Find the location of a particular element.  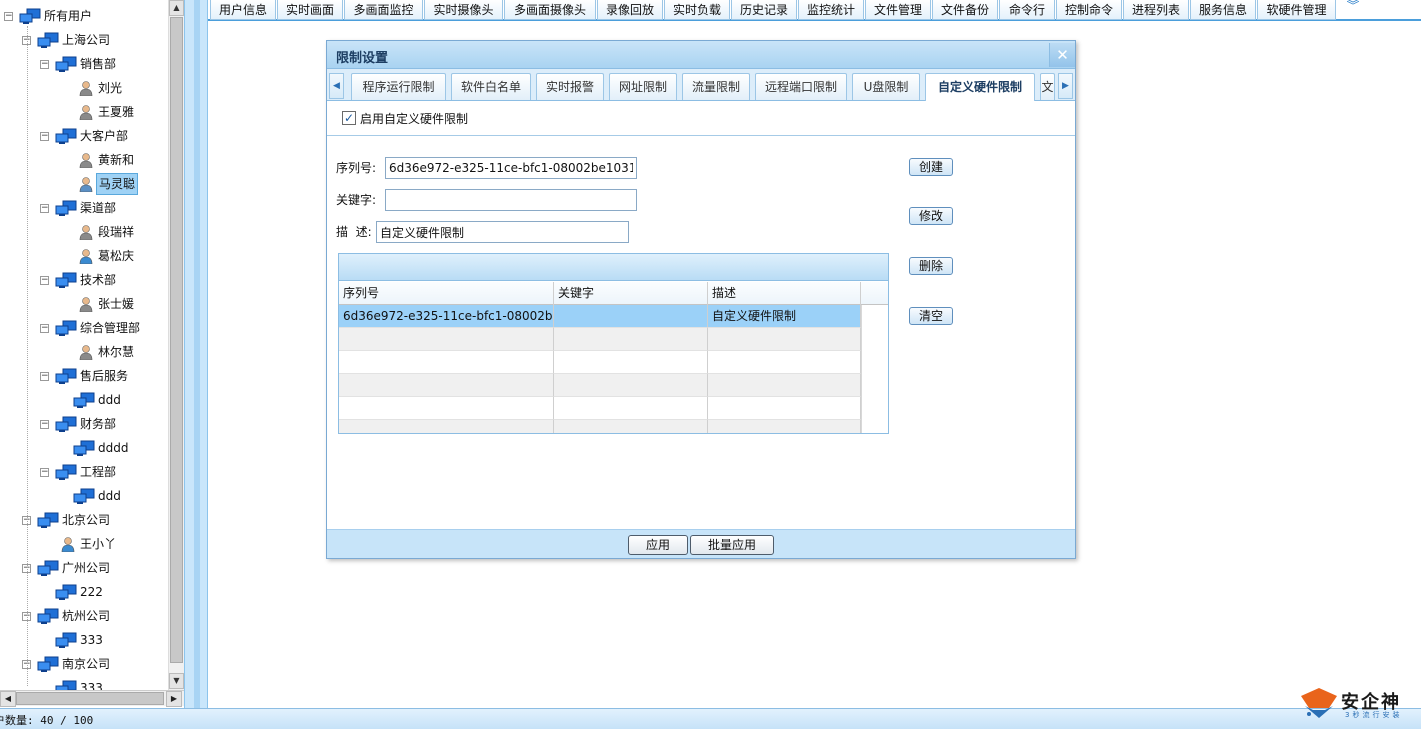

tree-user-node: 张士媛 is located at coordinates (84, 304).